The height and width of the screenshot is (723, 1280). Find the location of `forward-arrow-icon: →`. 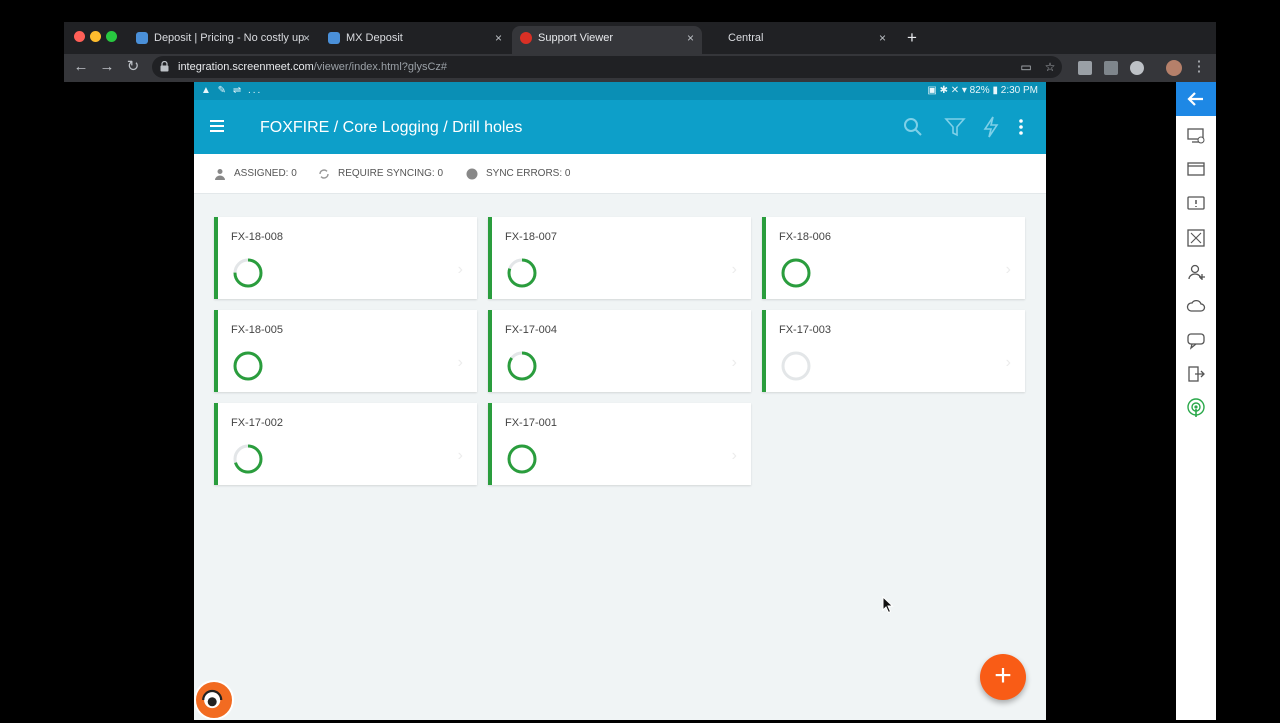

forward-arrow-icon: → is located at coordinates (107, 67).